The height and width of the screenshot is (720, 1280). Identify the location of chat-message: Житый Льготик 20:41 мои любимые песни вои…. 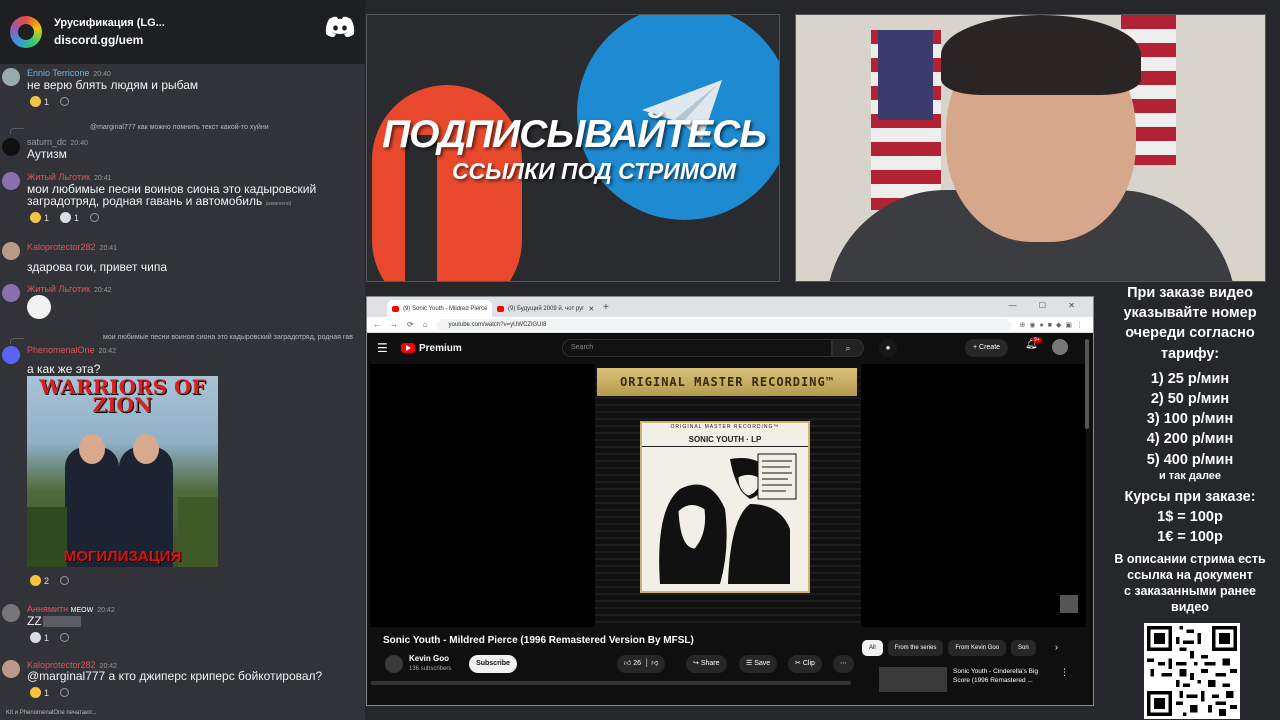
(182, 200).